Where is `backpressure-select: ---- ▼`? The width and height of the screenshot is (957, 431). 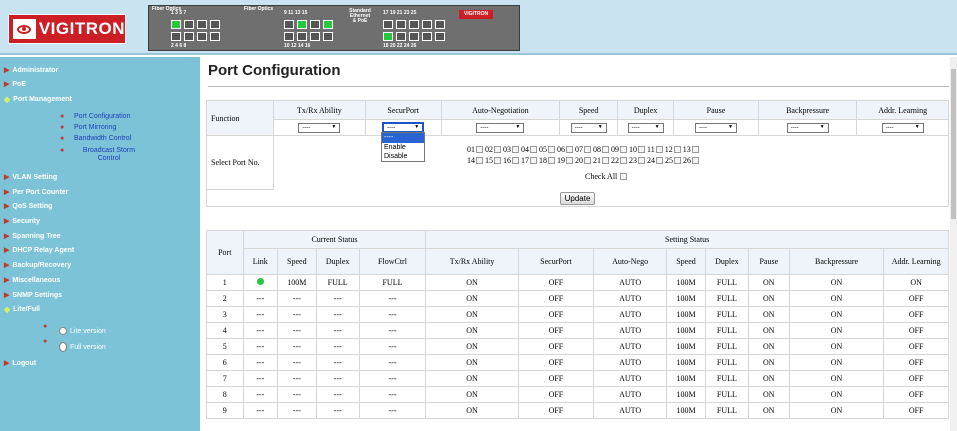
backpressure-select: ---- ▼ is located at coordinates (807, 127).